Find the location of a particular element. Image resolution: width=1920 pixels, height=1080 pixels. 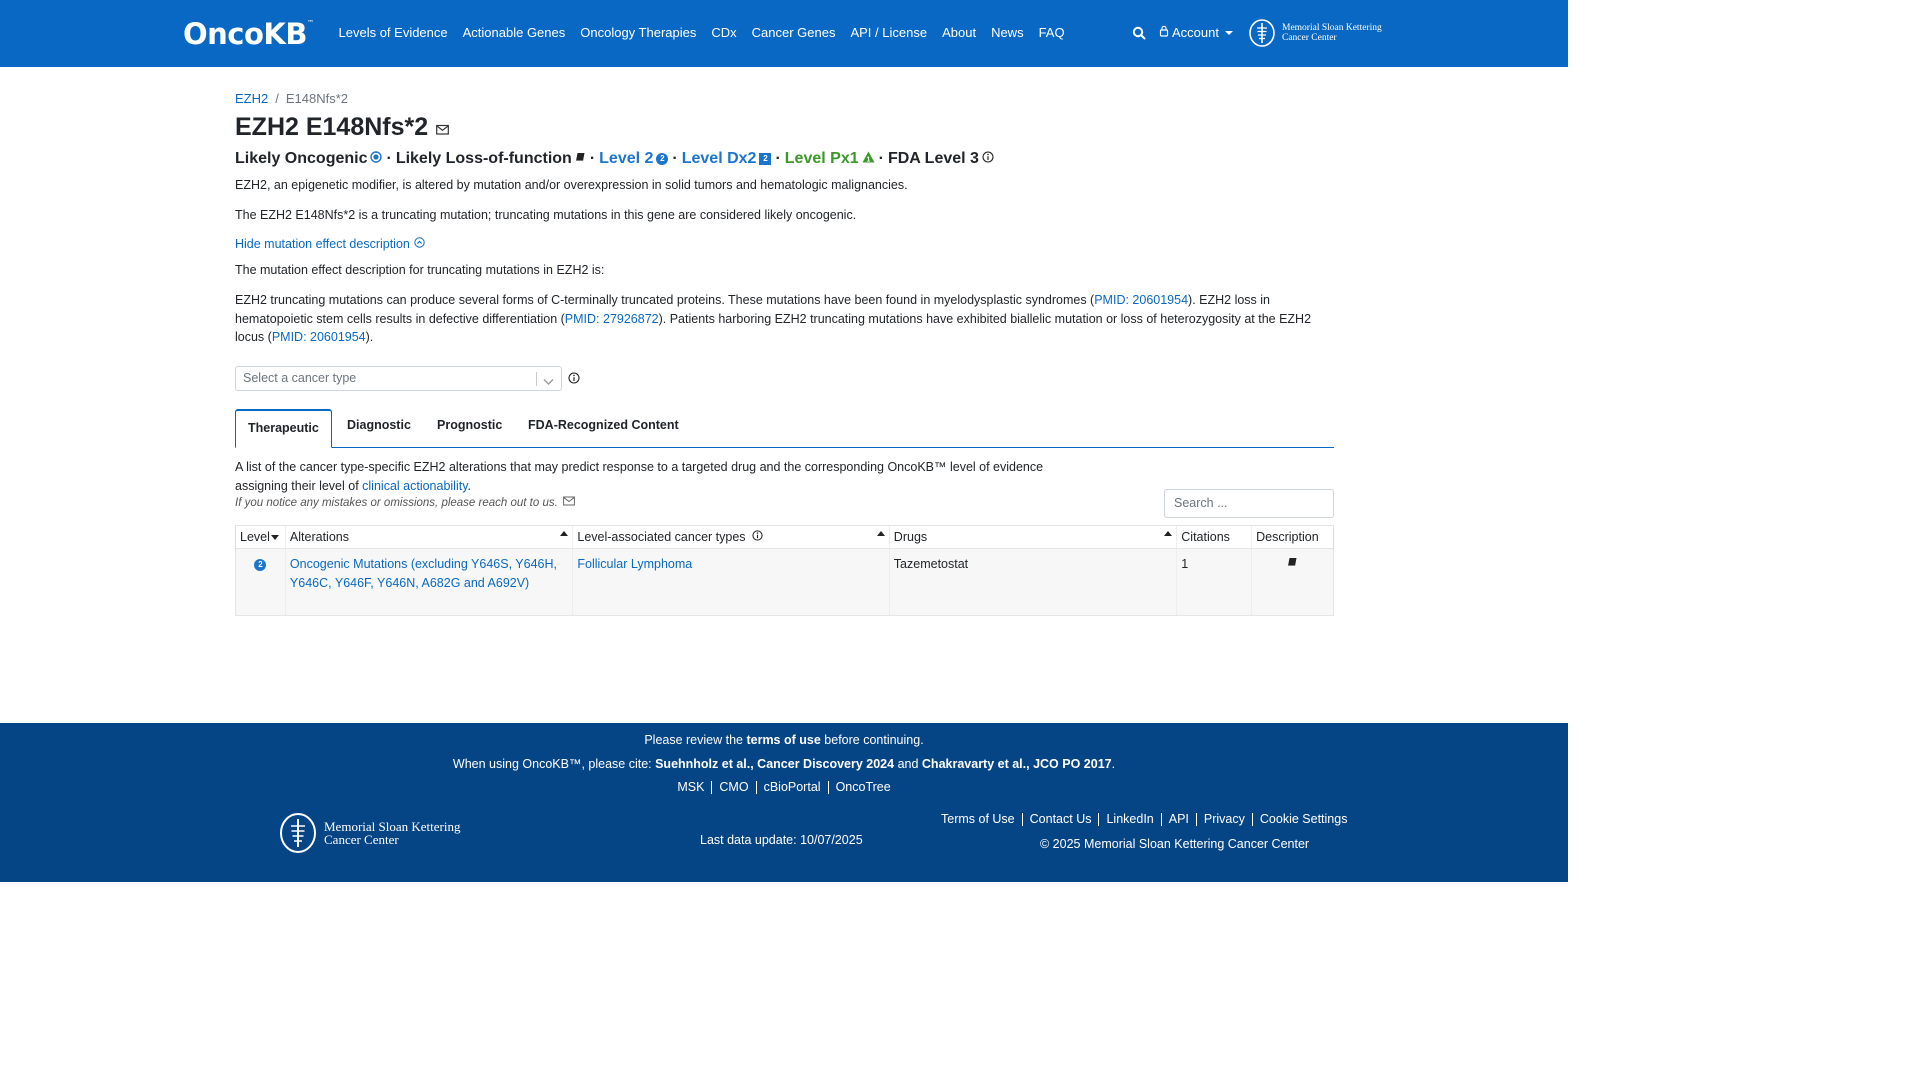

nav-actionable-genes: Actionable Genes is located at coordinates (514, 33).